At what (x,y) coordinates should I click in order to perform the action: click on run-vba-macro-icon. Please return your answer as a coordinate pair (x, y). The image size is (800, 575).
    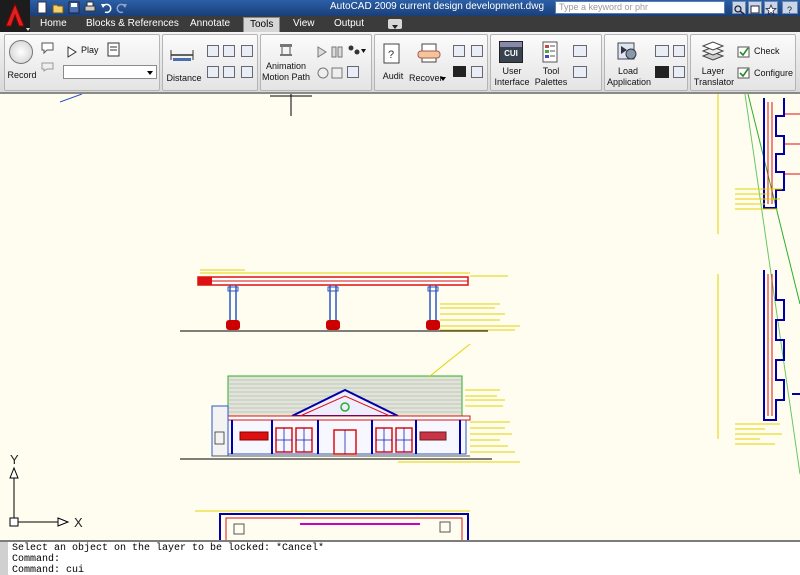
    Looking at the image, I should click on (679, 72).